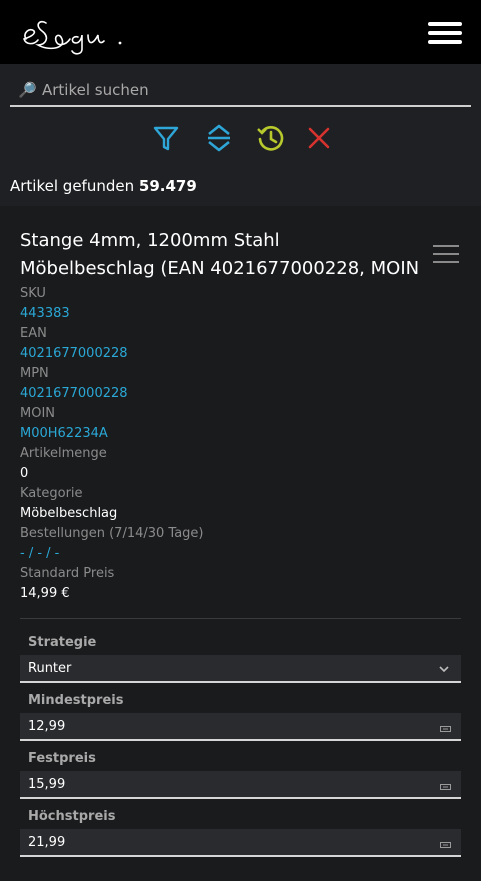  What do you see at coordinates (47, 784) in the screenshot?
I see `fixed-price-value: 15,99` at bounding box center [47, 784].